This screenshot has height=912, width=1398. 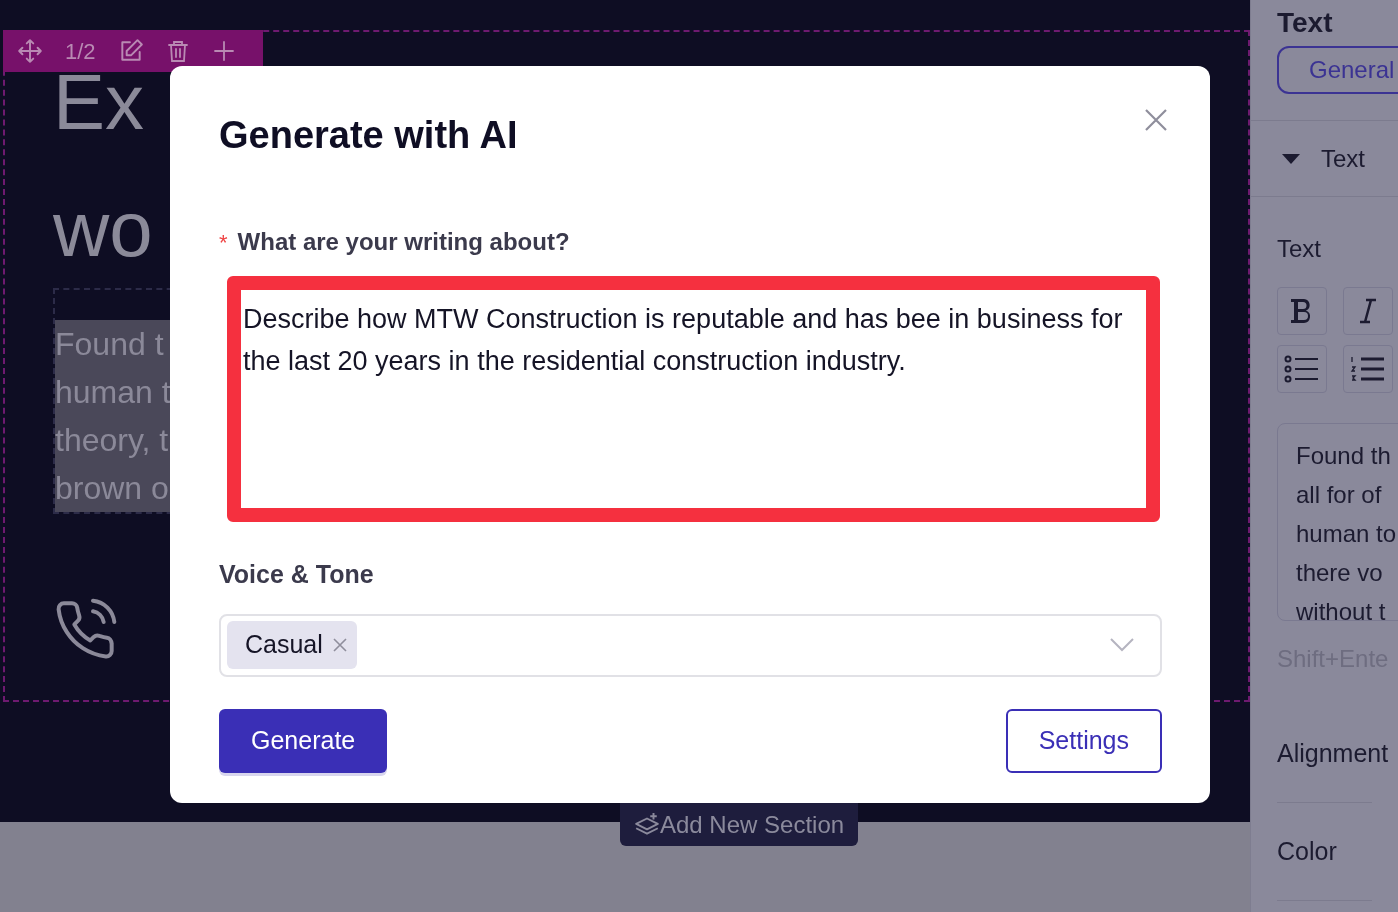 I want to click on tag-chip: Casual, so click(x=292, y=645).